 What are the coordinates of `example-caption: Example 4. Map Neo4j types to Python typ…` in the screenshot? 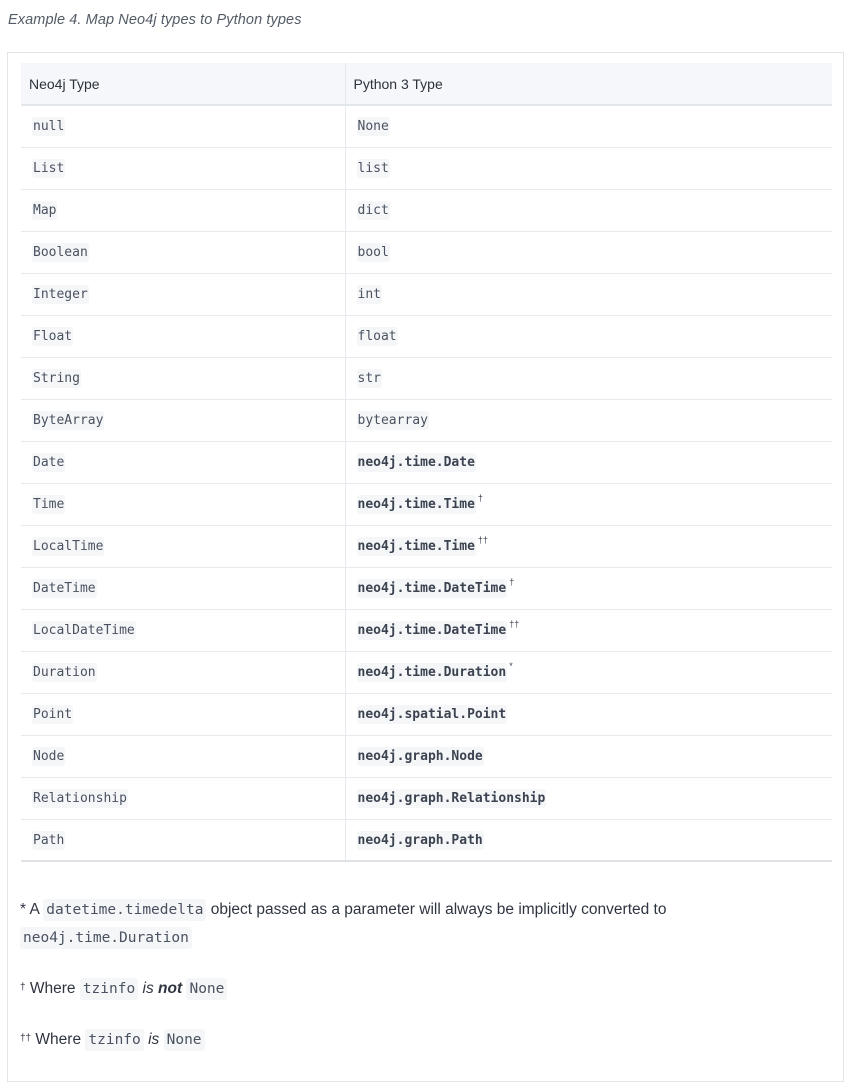 It's located at (155, 20).